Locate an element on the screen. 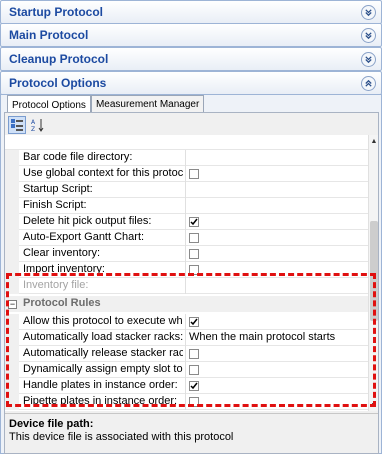  property-row: Allow this protocol to execute while is located at coordinates (186, 322).